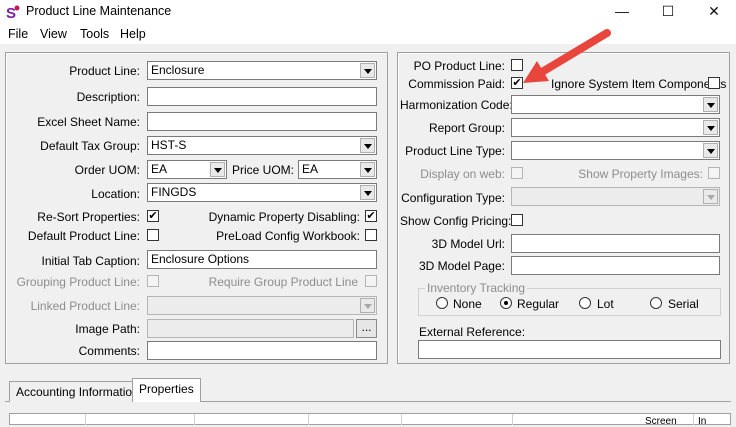  Describe the element at coordinates (714, 173) in the screenshot. I see `show-images-checkbox` at that location.